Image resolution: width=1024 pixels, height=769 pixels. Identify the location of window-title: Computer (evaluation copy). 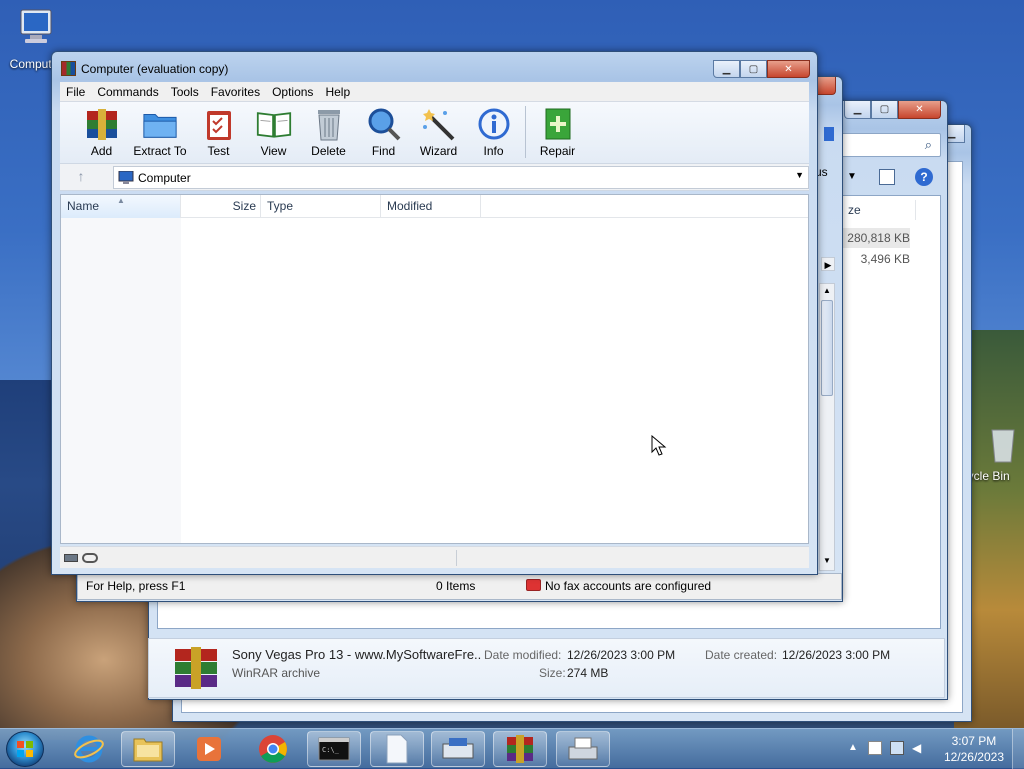
(155, 69).